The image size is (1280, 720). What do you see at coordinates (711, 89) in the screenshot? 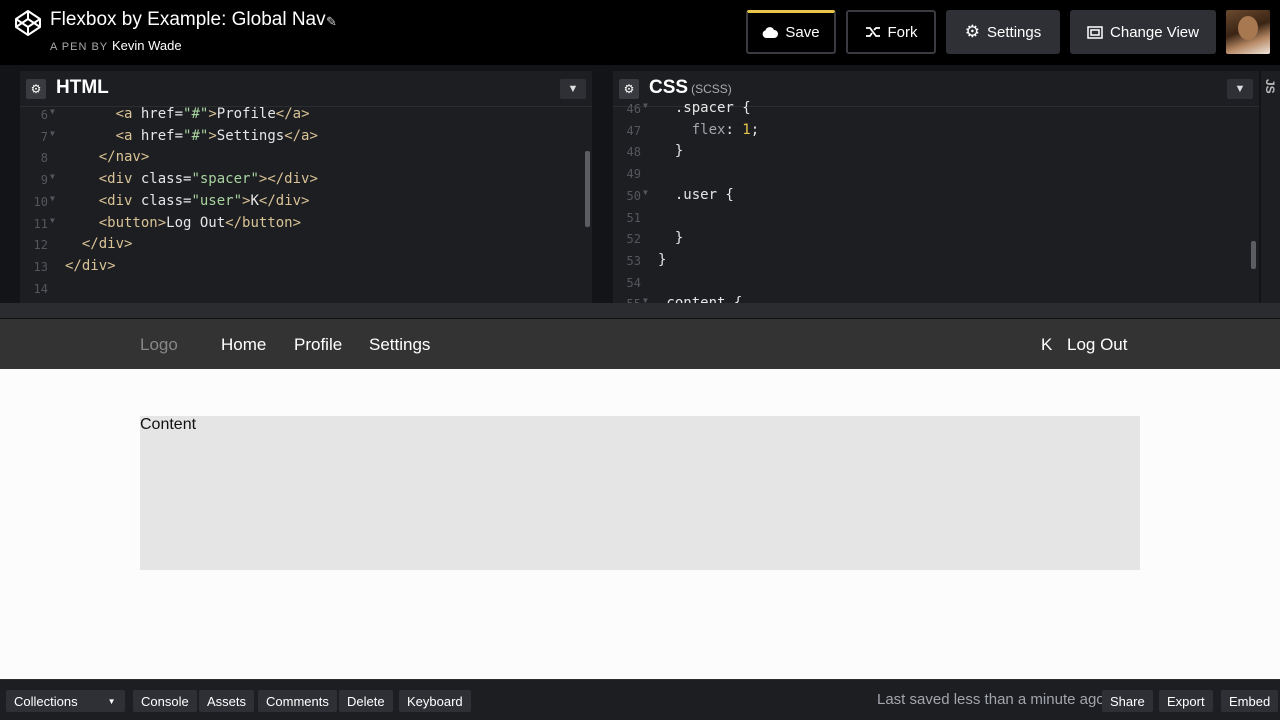
I see `css-preprocessor-label: (SCSS)` at bounding box center [711, 89].